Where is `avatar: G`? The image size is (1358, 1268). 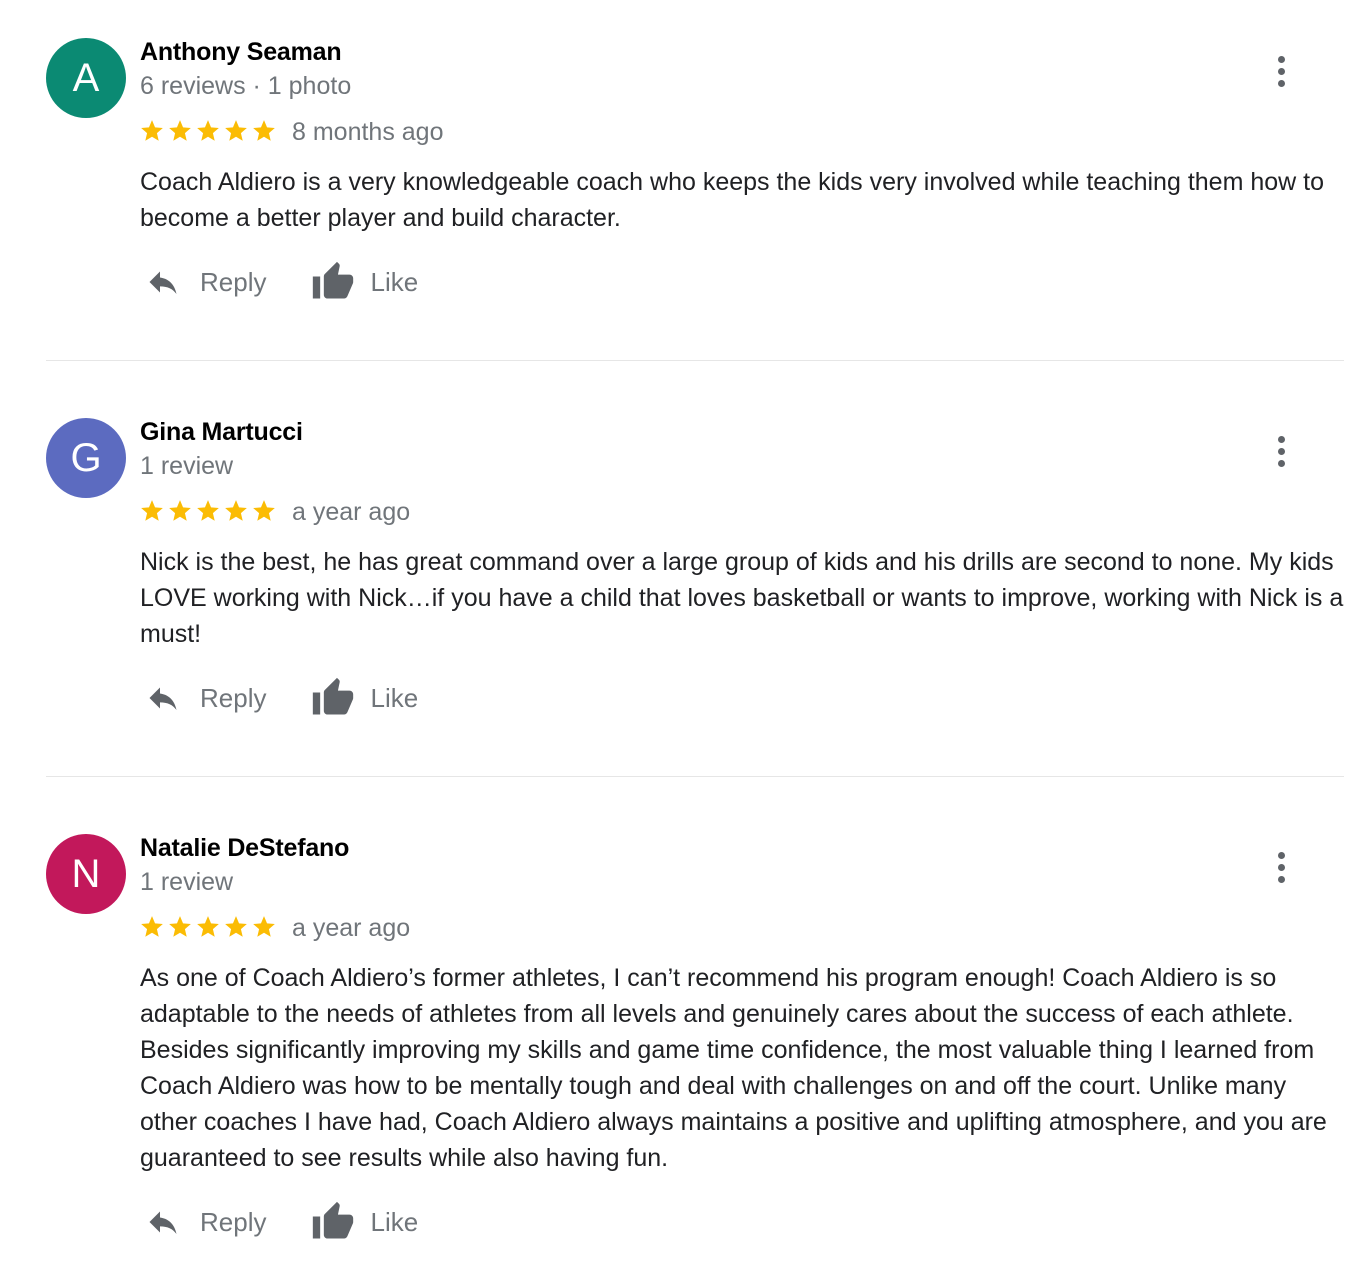 avatar: G is located at coordinates (86, 458).